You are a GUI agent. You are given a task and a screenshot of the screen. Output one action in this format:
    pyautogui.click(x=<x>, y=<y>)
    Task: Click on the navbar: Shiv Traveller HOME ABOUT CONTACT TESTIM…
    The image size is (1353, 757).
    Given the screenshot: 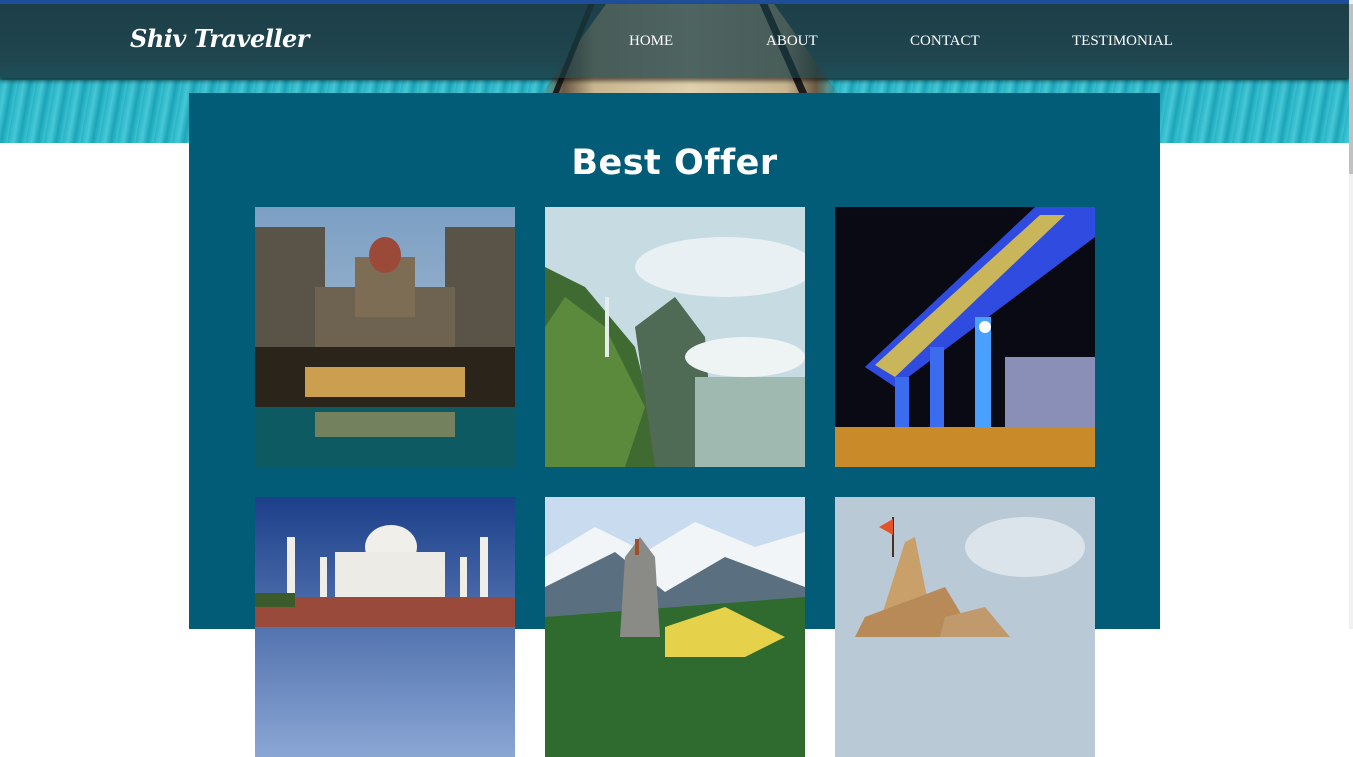 What is the action you would take?
    pyautogui.click(x=674, y=41)
    